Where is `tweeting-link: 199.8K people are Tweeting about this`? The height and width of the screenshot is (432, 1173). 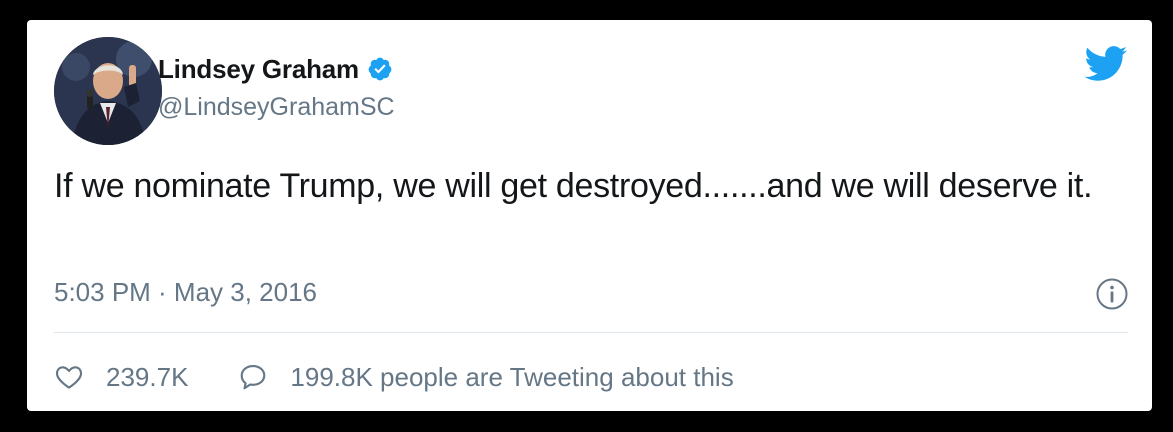
tweeting-link: 199.8K people are Tweeting about this is located at coordinates (486, 377).